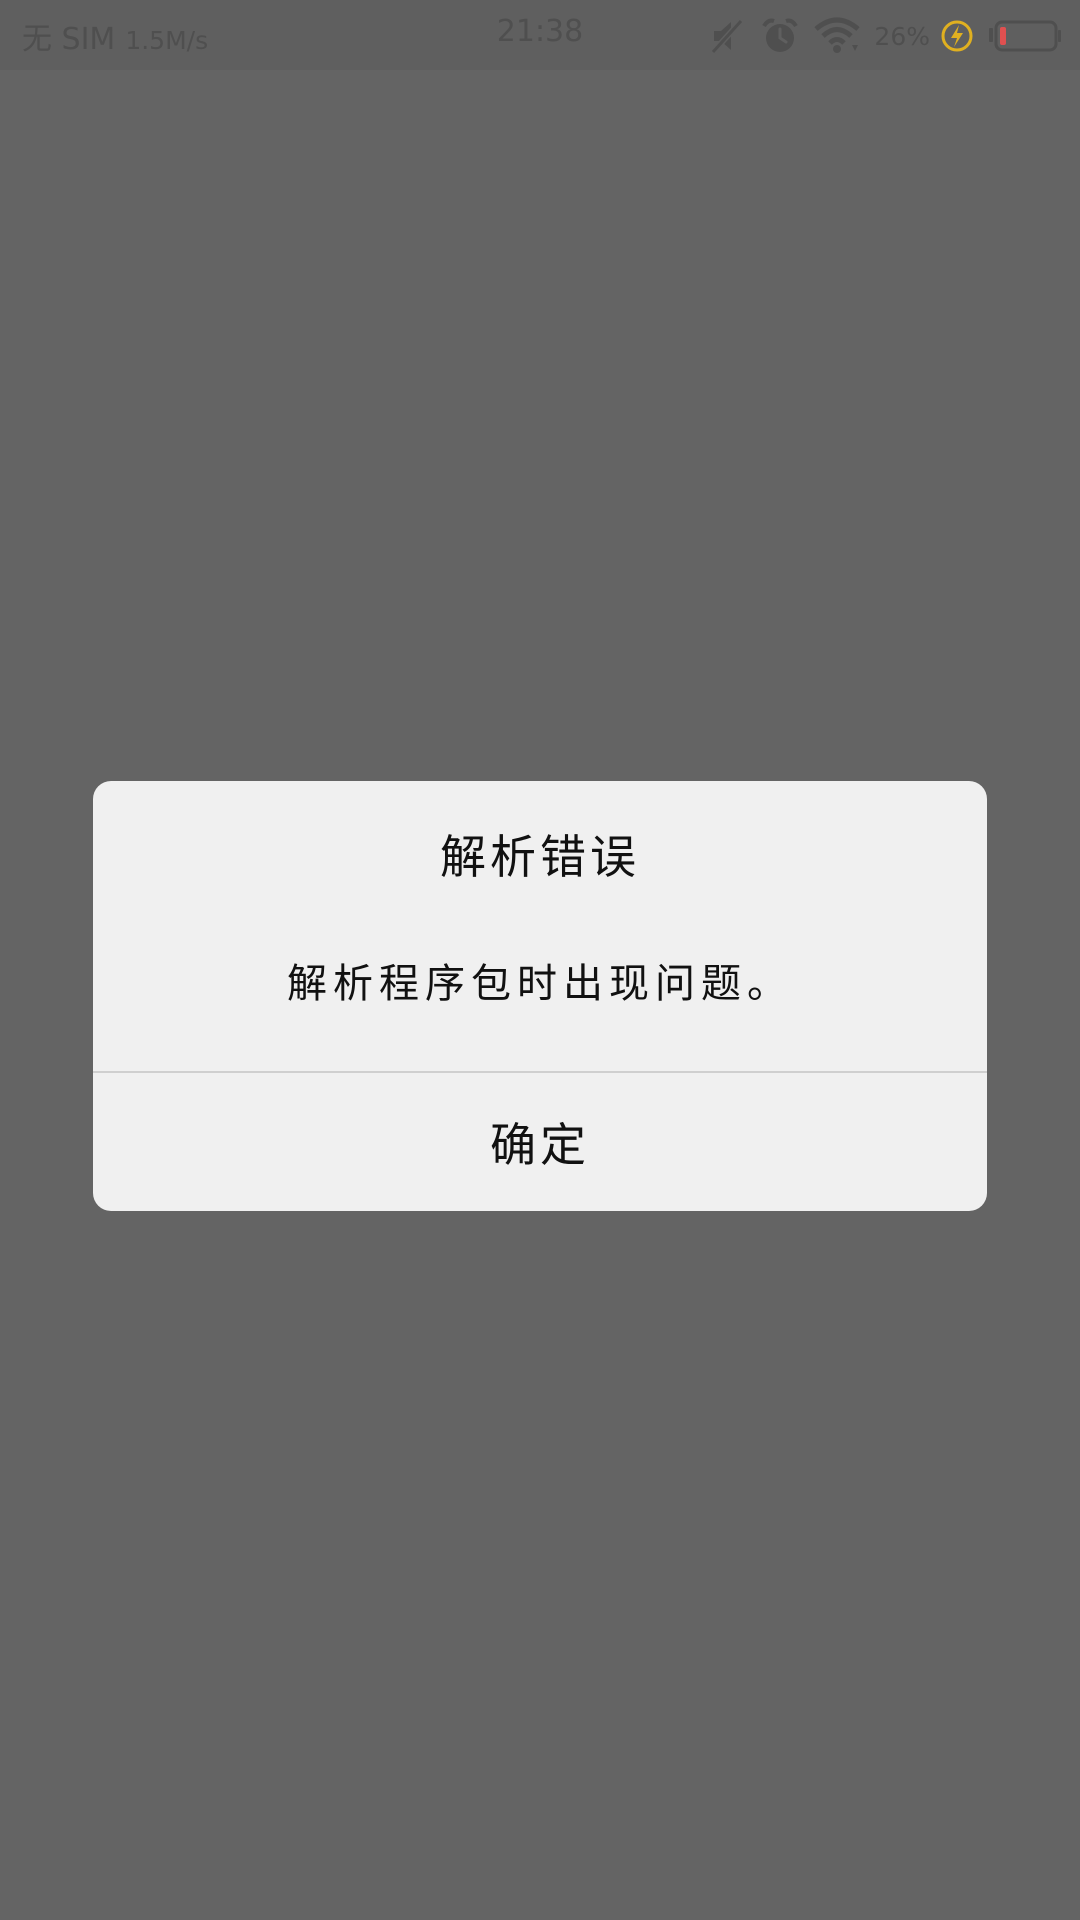 The height and width of the screenshot is (1920, 1080). What do you see at coordinates (902, 36) in the screenshot?
I see `battery-percent: 26%` at bounding box center [902, 36].